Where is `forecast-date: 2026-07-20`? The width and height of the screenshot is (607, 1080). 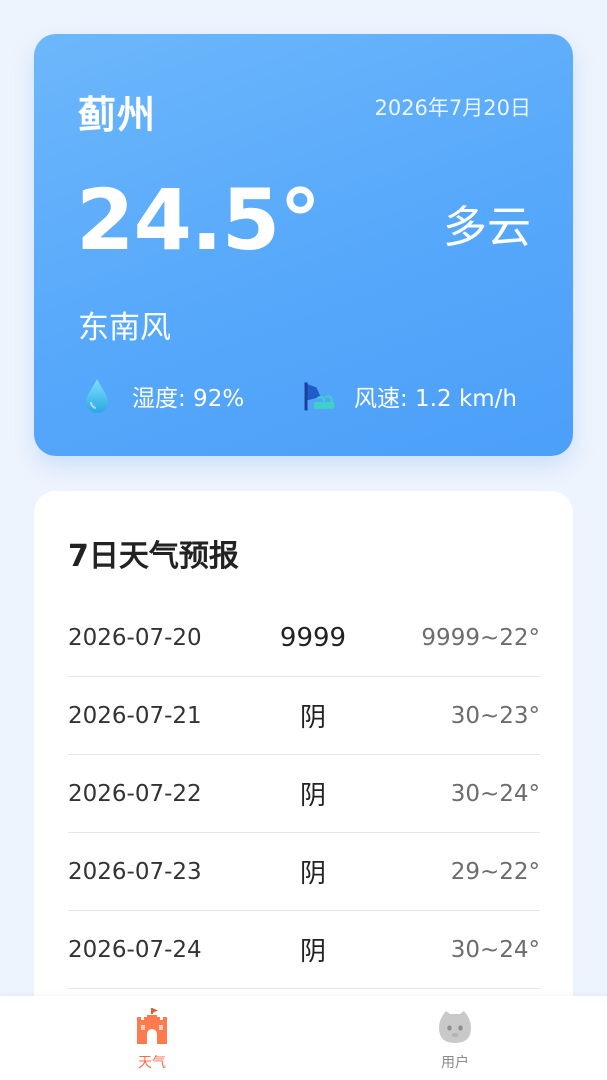
forecast-date: 2026-07-20 is located at coordinates (135, 637).